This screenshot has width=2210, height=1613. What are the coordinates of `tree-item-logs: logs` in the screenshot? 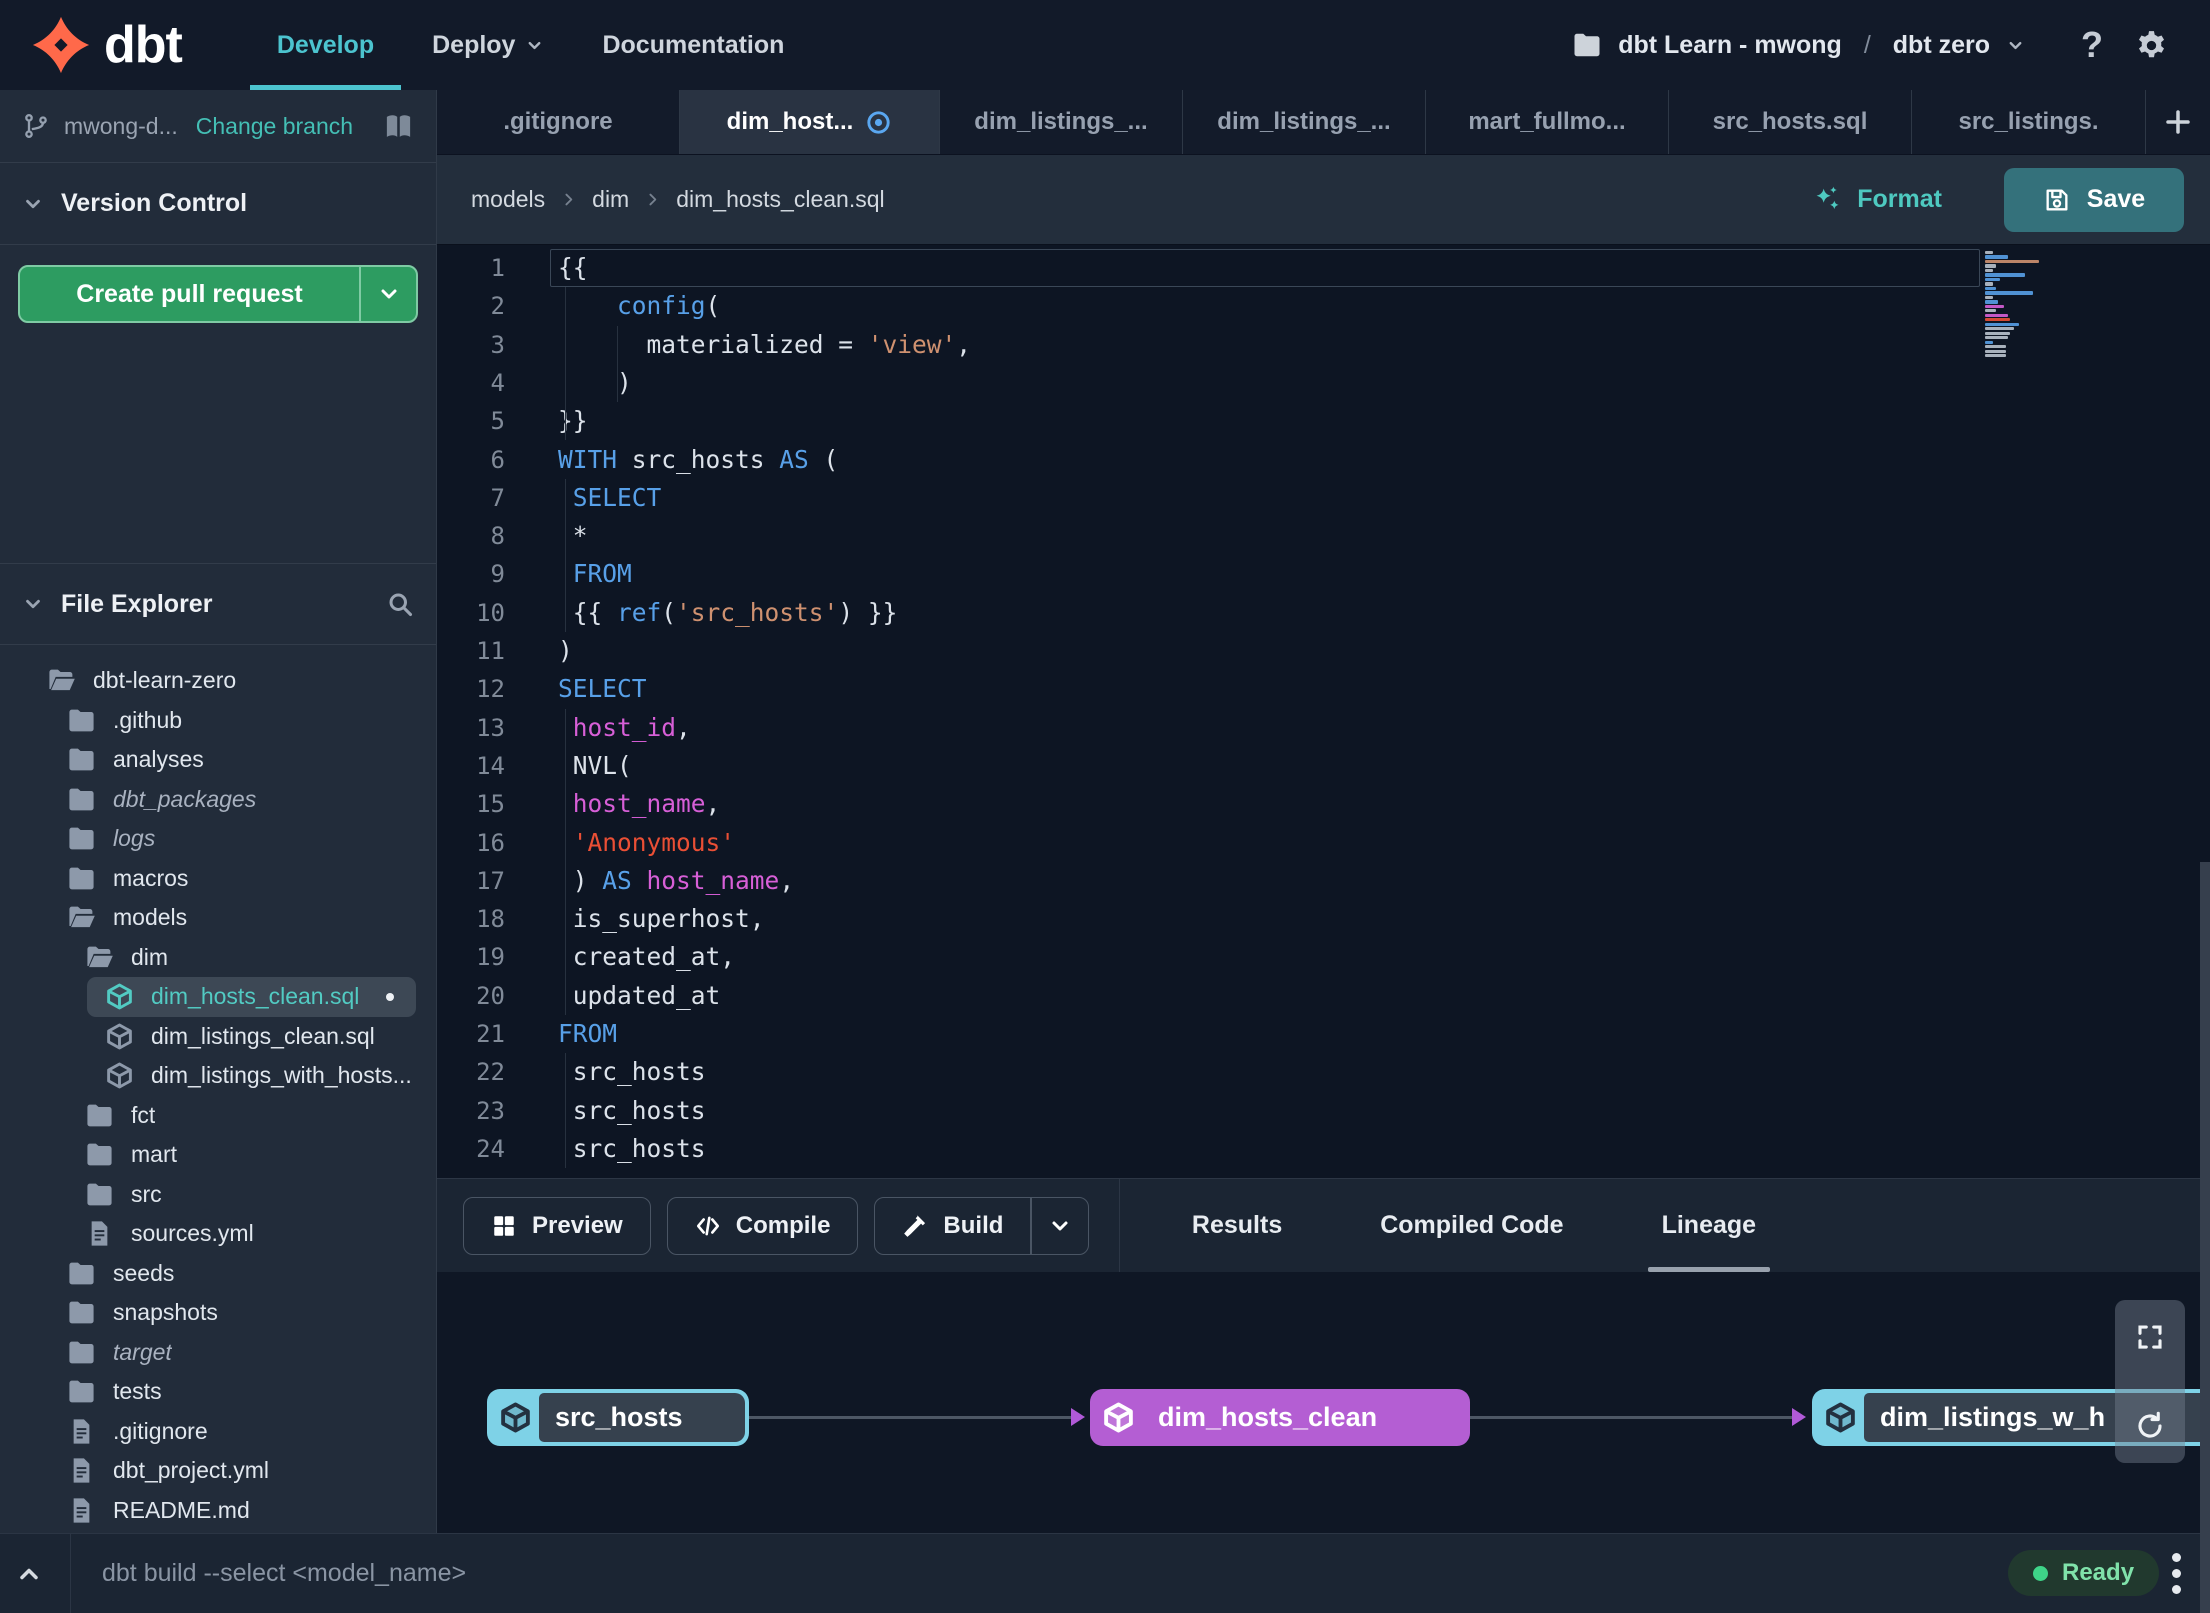 It's located at (218, 839).